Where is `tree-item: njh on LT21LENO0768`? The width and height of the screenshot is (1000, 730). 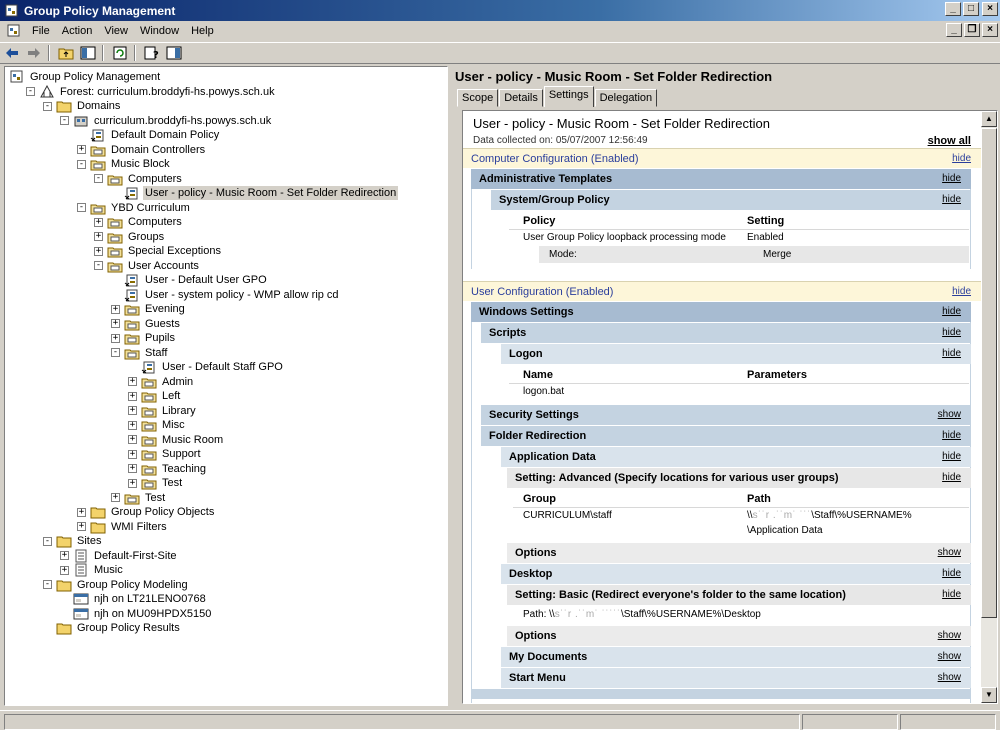
tree-item: njh on LT21LENO0768 is located at coordinates (134, 599).